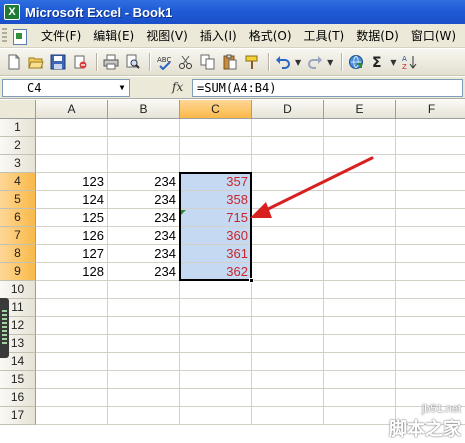  I want to click on cell-e4, so click(360, 182).